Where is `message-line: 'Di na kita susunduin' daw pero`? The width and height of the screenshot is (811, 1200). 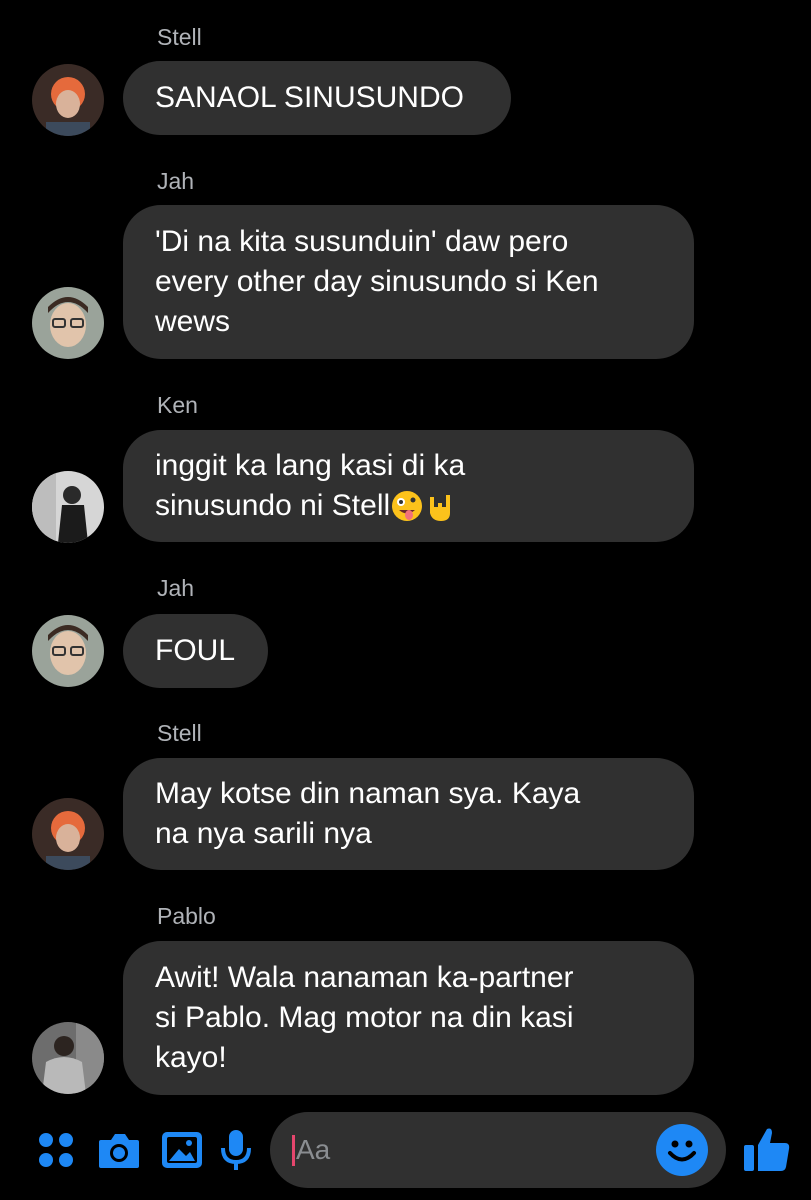
message-line: 'Di na kita susunduin' daw pero is located at coordinates (362, 241).